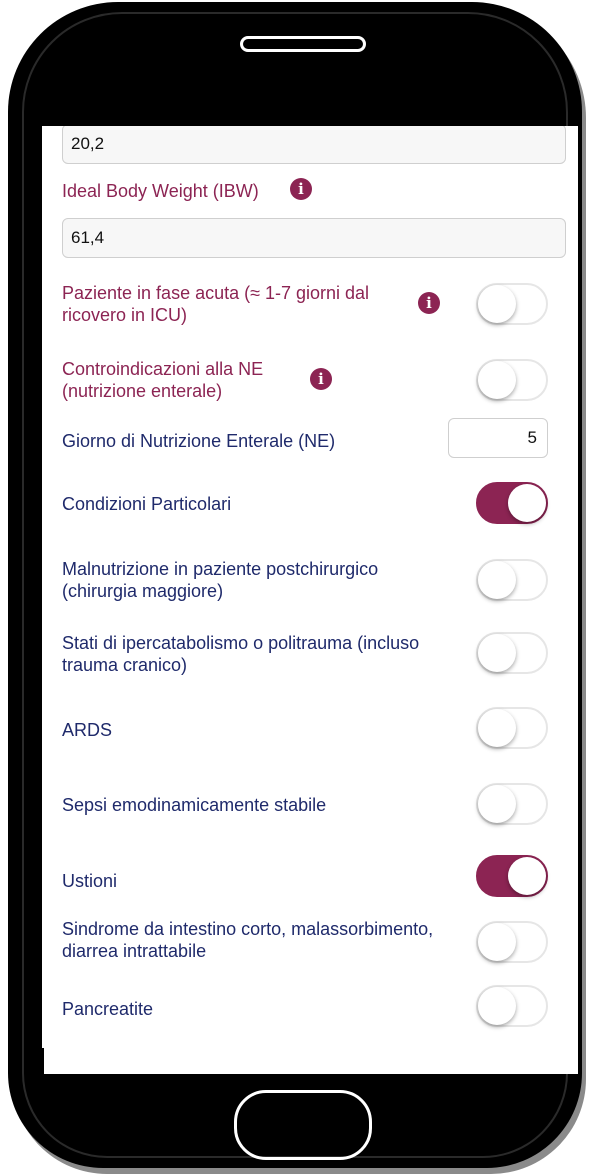  What do you see at coordinates (160, 191) in the screenshot?
I see `ibw-label: Ideal Body Weight (IBW)` at bounding box center [160, 191].